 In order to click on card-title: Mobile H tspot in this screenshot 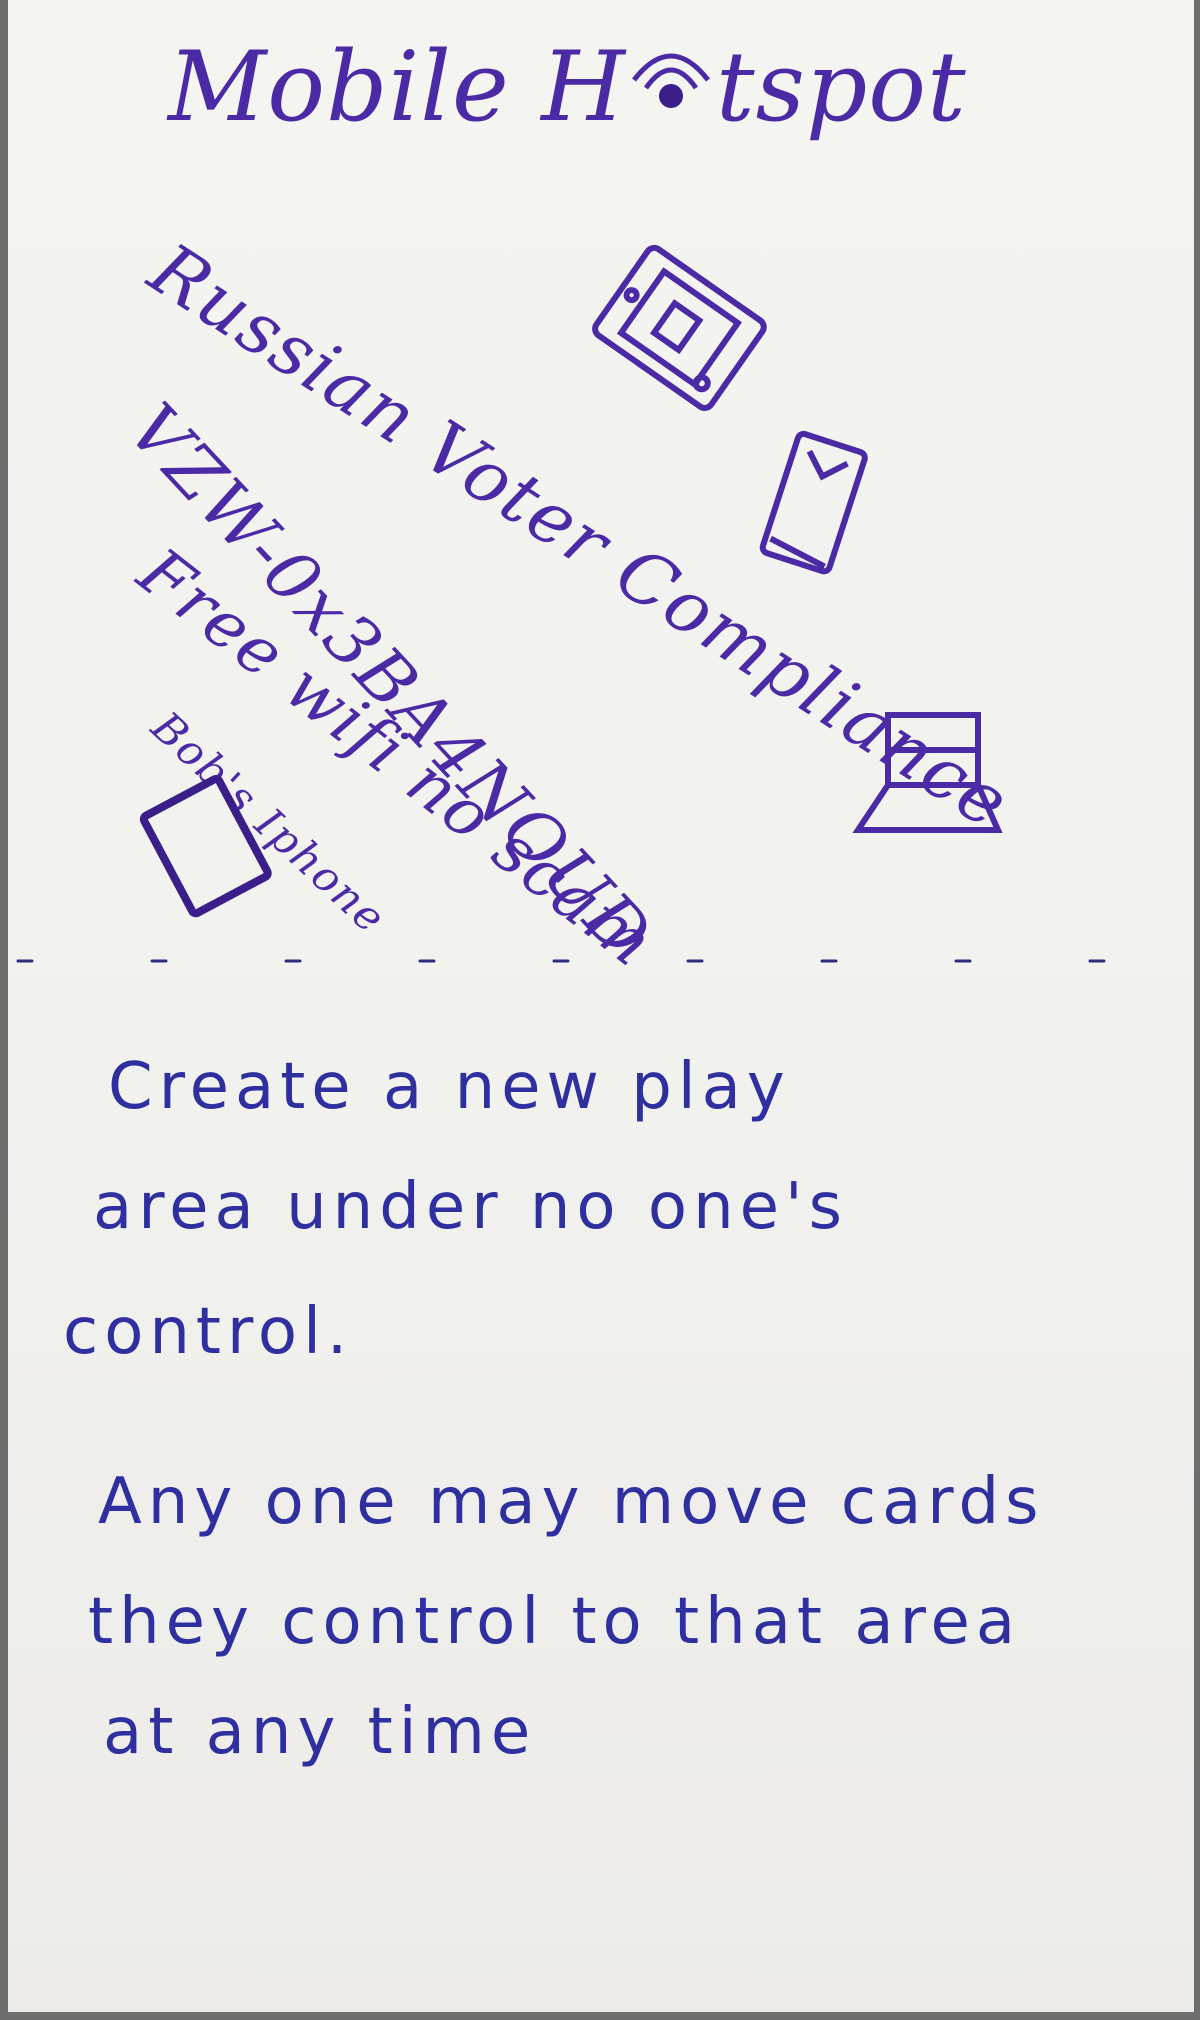, I will do `click(567, 82)`.